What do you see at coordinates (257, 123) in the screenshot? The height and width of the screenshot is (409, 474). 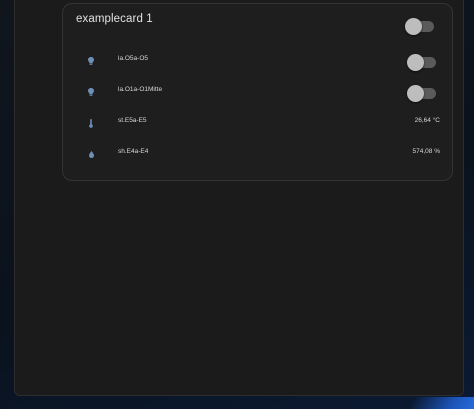 I see `entity-row-st-e5a-e5: st.E5a-E5 26,64 °C` at bounding box center [257, 123].